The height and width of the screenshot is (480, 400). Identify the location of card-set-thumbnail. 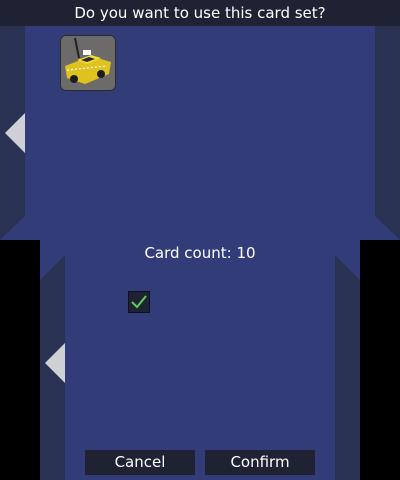
(88, 63).